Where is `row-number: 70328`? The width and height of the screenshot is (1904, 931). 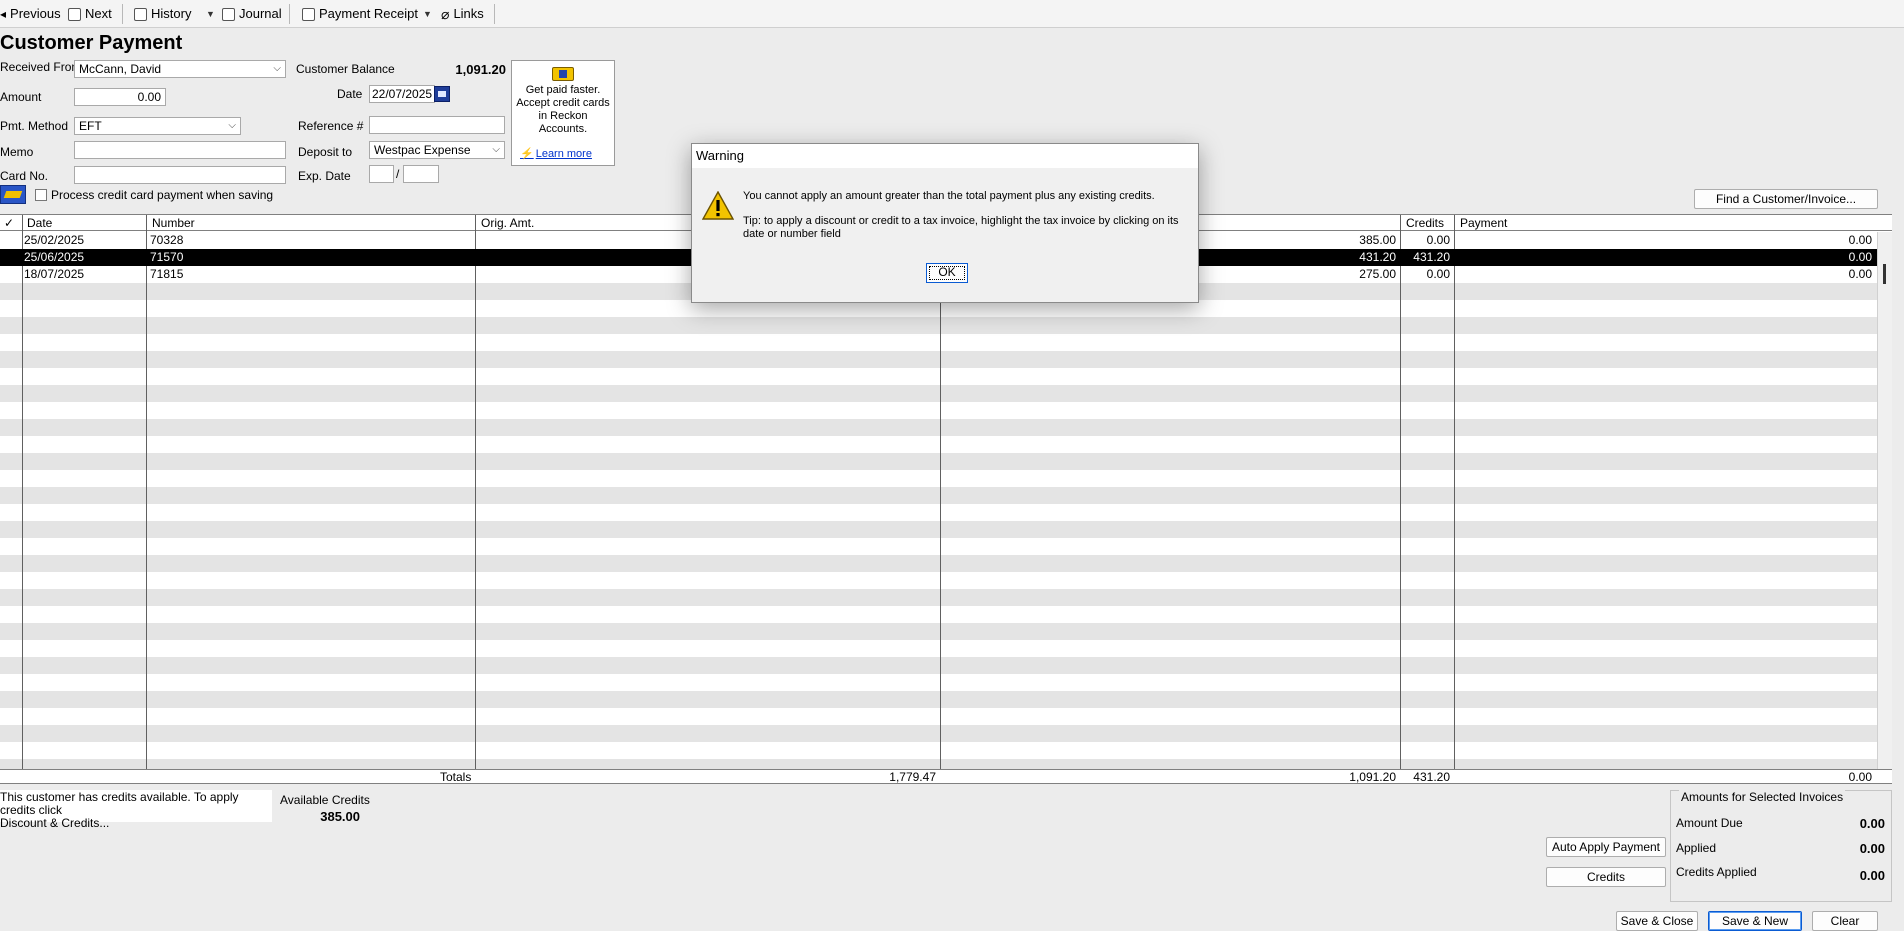
row-number: 70328 is located at coordinates (167, 240).